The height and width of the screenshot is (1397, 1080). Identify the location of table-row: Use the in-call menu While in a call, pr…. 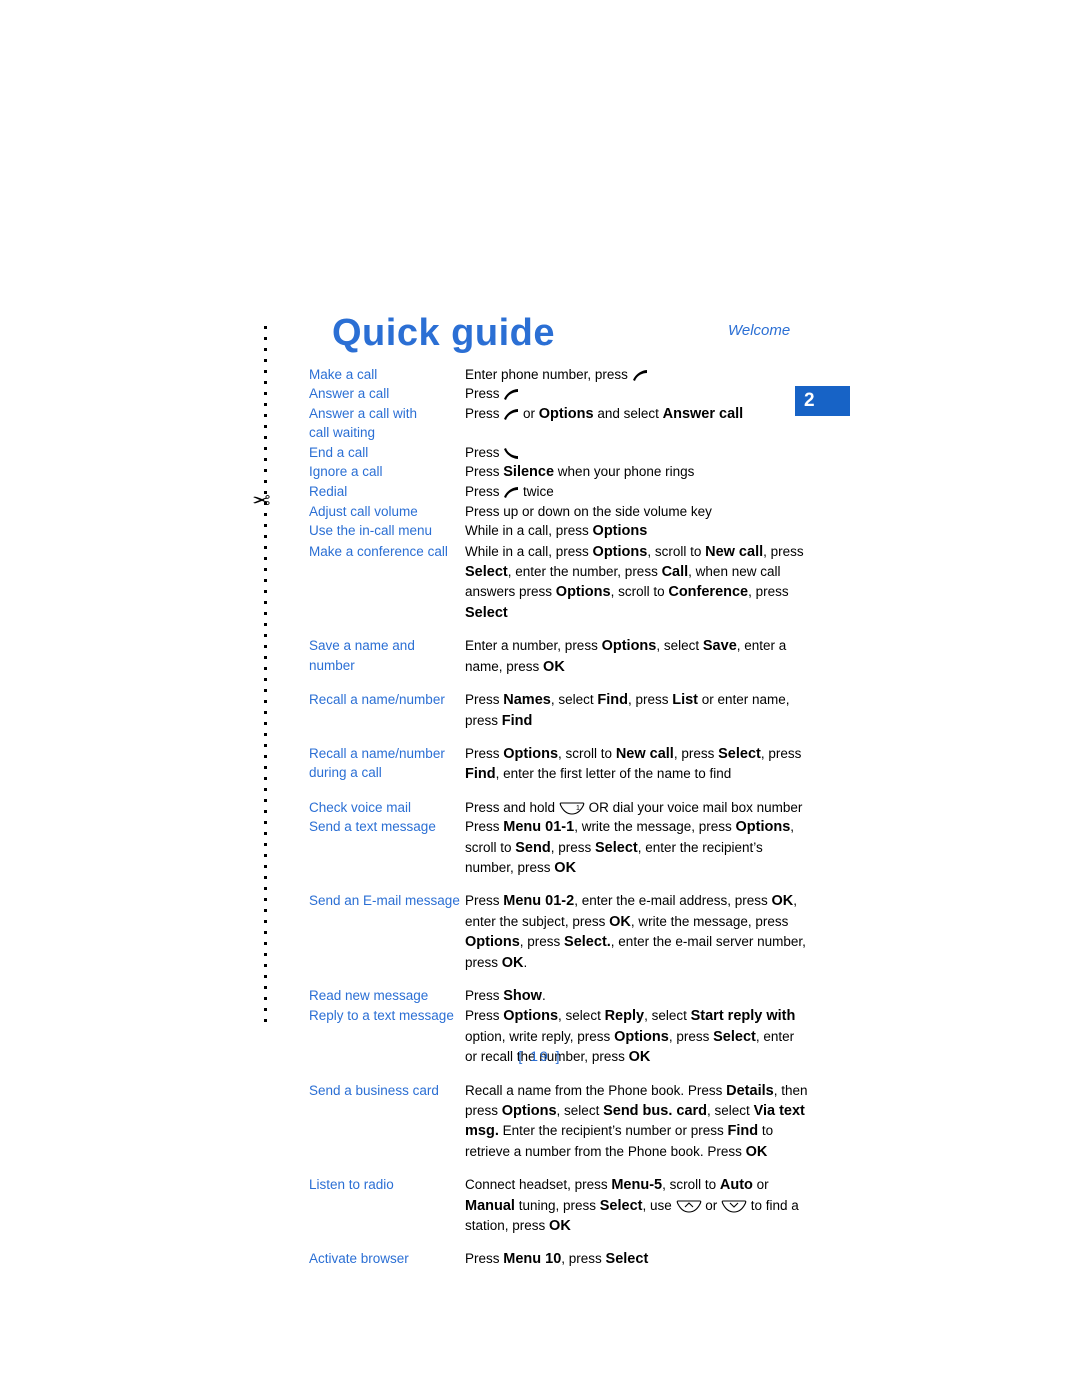
(559, 531).